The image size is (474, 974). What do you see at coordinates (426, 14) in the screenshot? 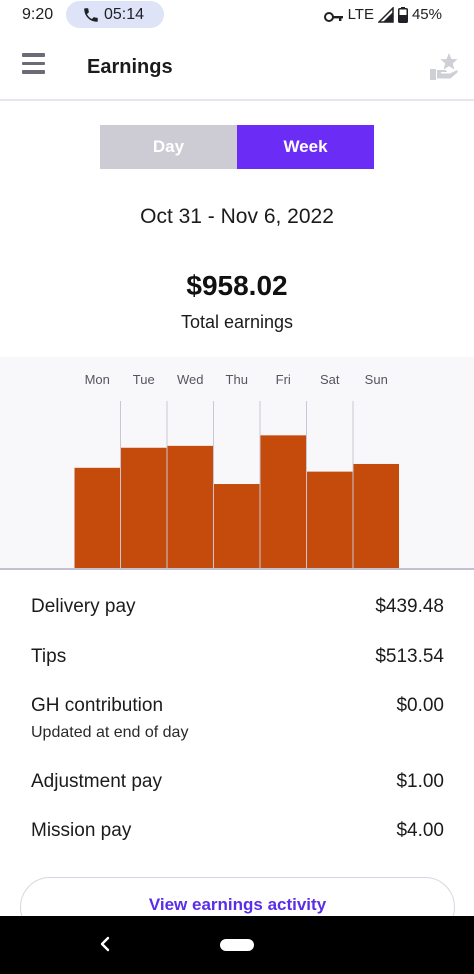
I see `battery-percent: 45%` at bounding box center [426, 14].